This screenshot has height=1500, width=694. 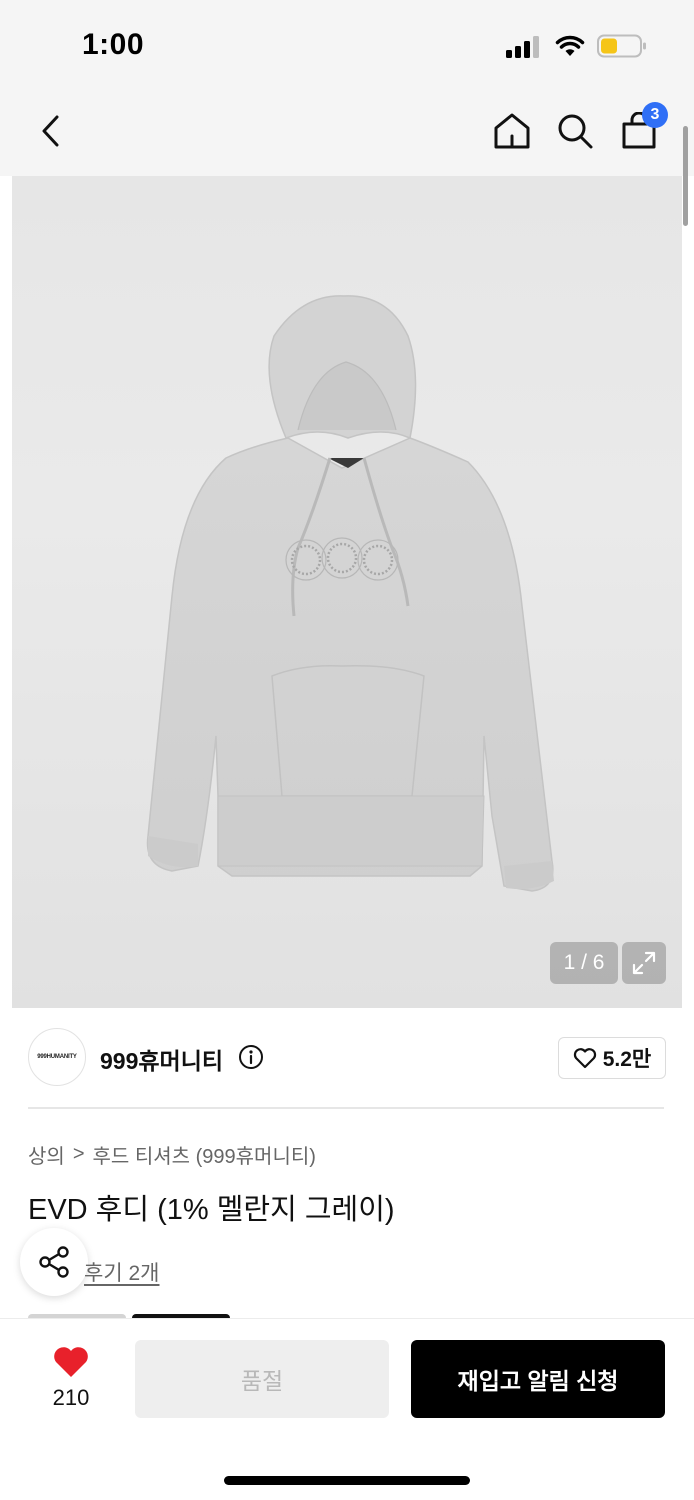 What do you see at coordinates (685, 176) in the screenshot?
I see `scroll-indicator` at bounding box center [685, 176].